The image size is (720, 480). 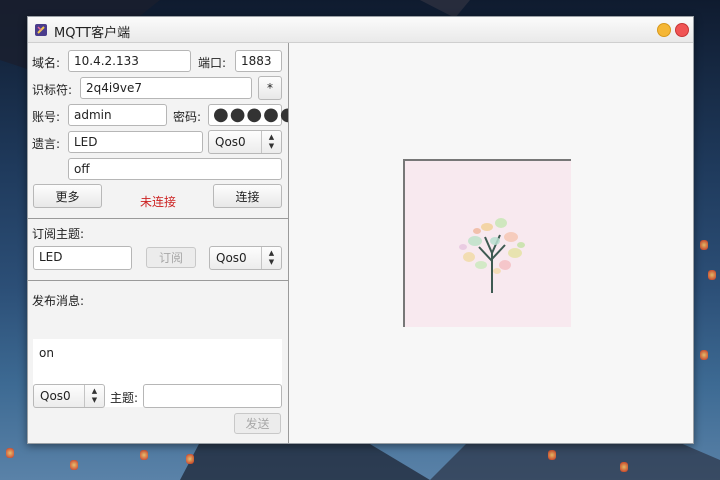 What do you see at coordinates (187, 117) in the screenshot?
I see `password-label: 密码:` at bounding box center [187, 117].